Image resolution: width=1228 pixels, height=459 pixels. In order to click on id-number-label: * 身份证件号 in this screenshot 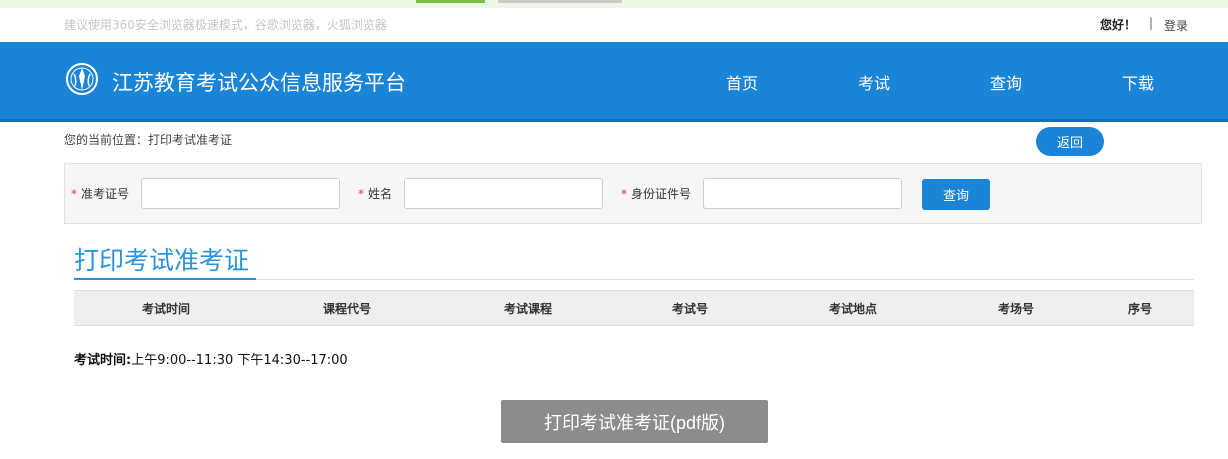, I will do `click(656, 193)`.